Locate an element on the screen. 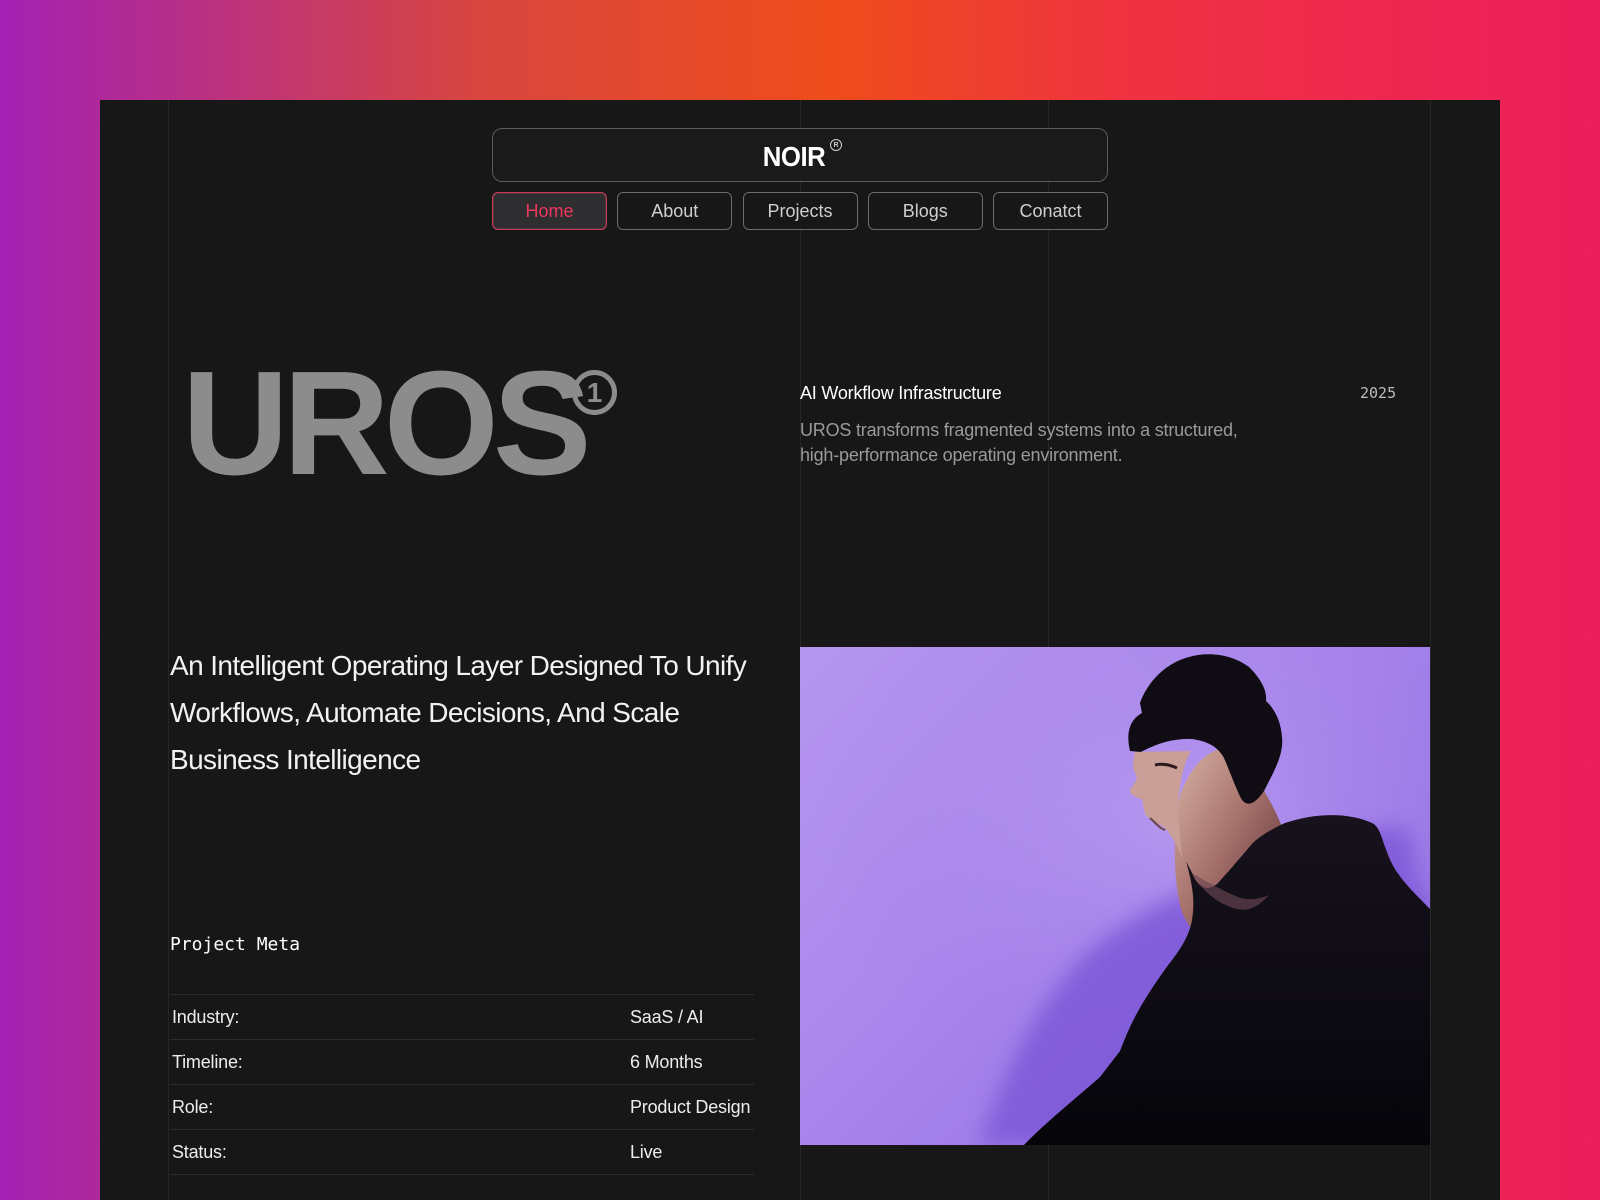 The width and height of the screenshot is (1600, 1200). meta-value: SaaS / AI is located at coordinates (667, 1016).